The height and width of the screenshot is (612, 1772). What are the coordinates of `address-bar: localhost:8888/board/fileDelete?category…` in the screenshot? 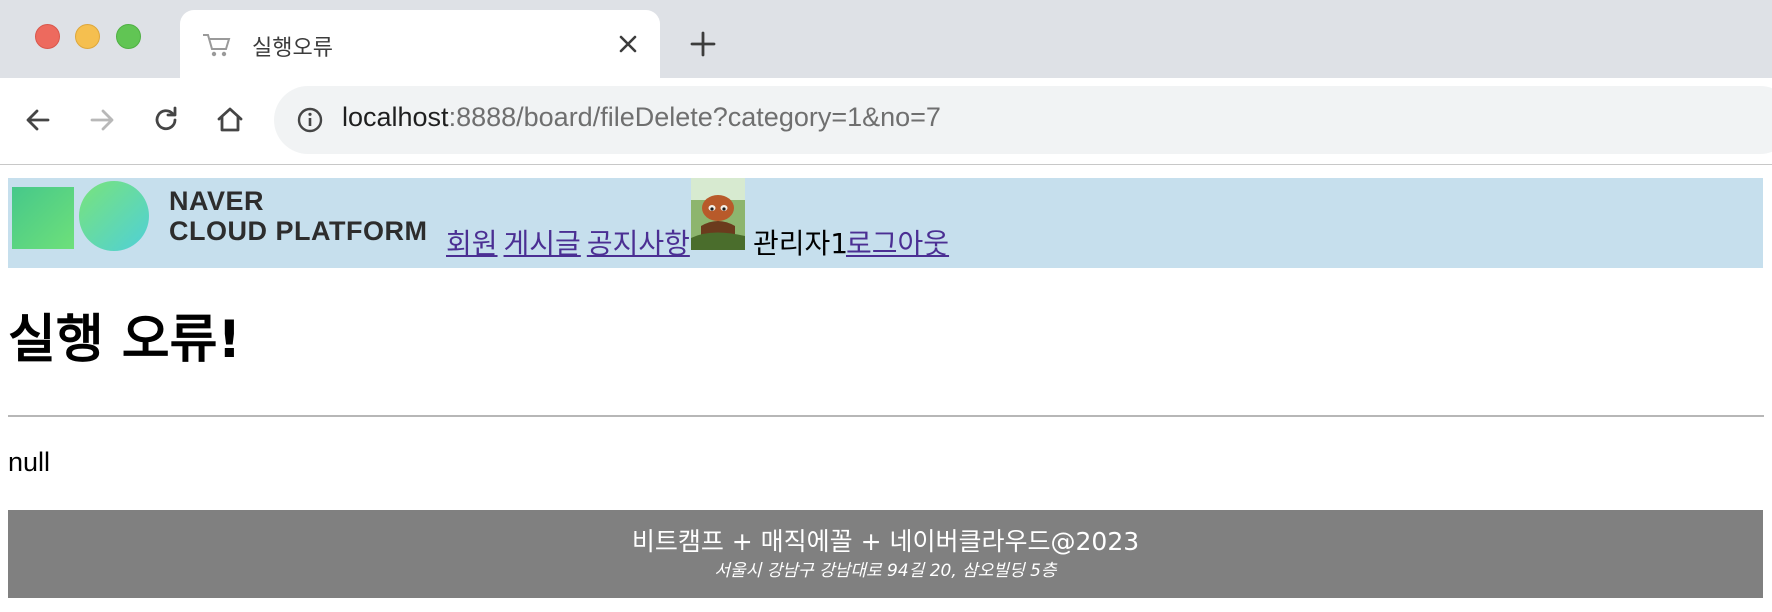 It's located at (1023, 120).